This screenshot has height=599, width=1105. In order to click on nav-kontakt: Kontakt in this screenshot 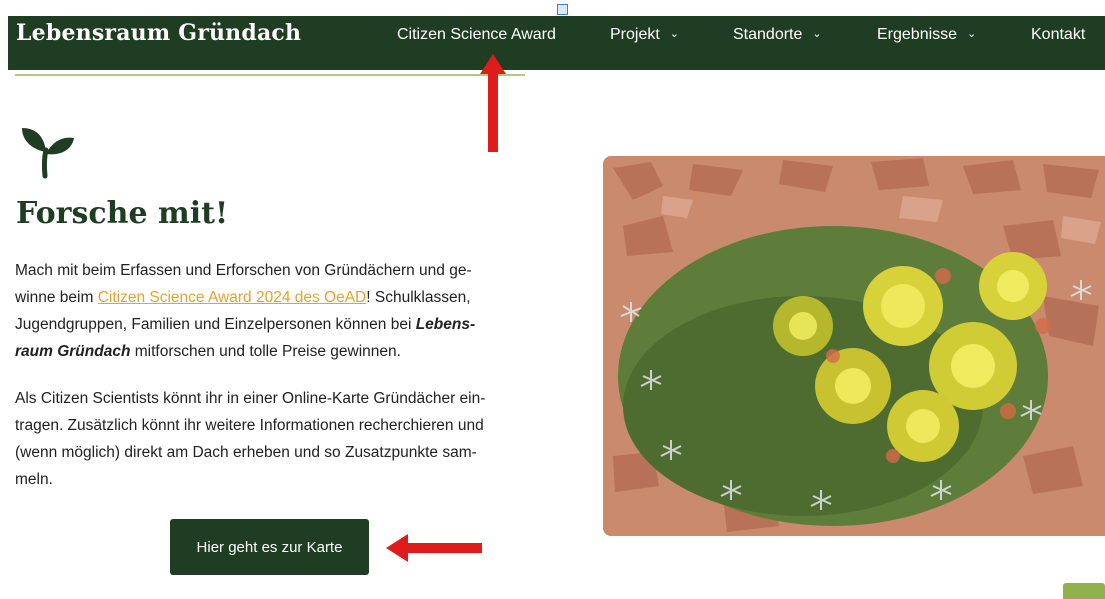, I will do `click(1058, 35)`.